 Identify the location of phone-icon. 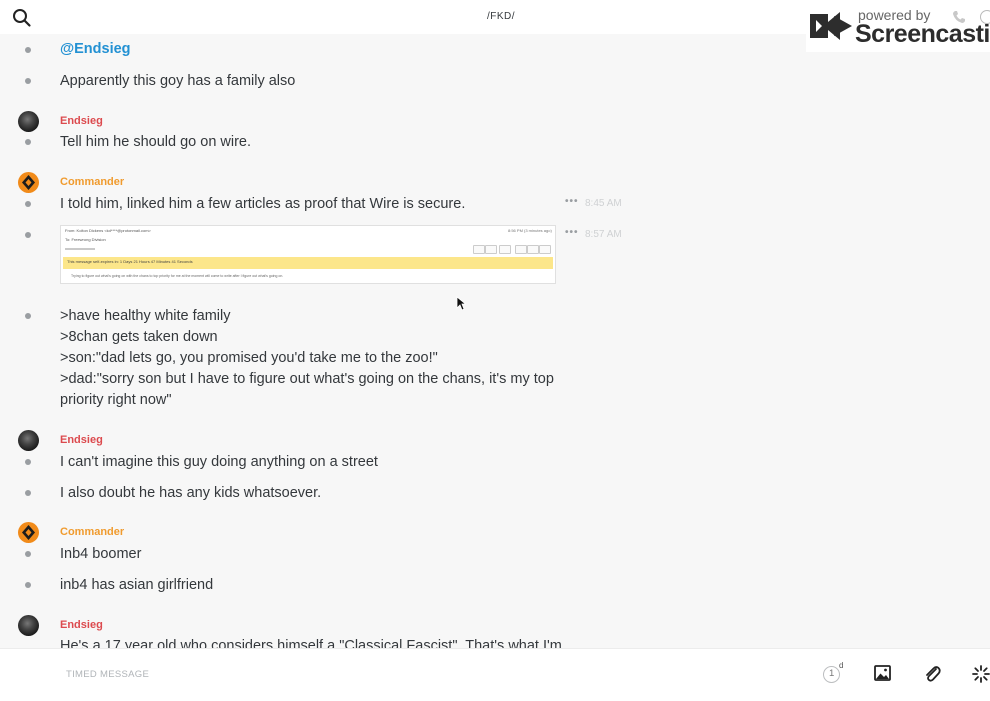
(959, 17).